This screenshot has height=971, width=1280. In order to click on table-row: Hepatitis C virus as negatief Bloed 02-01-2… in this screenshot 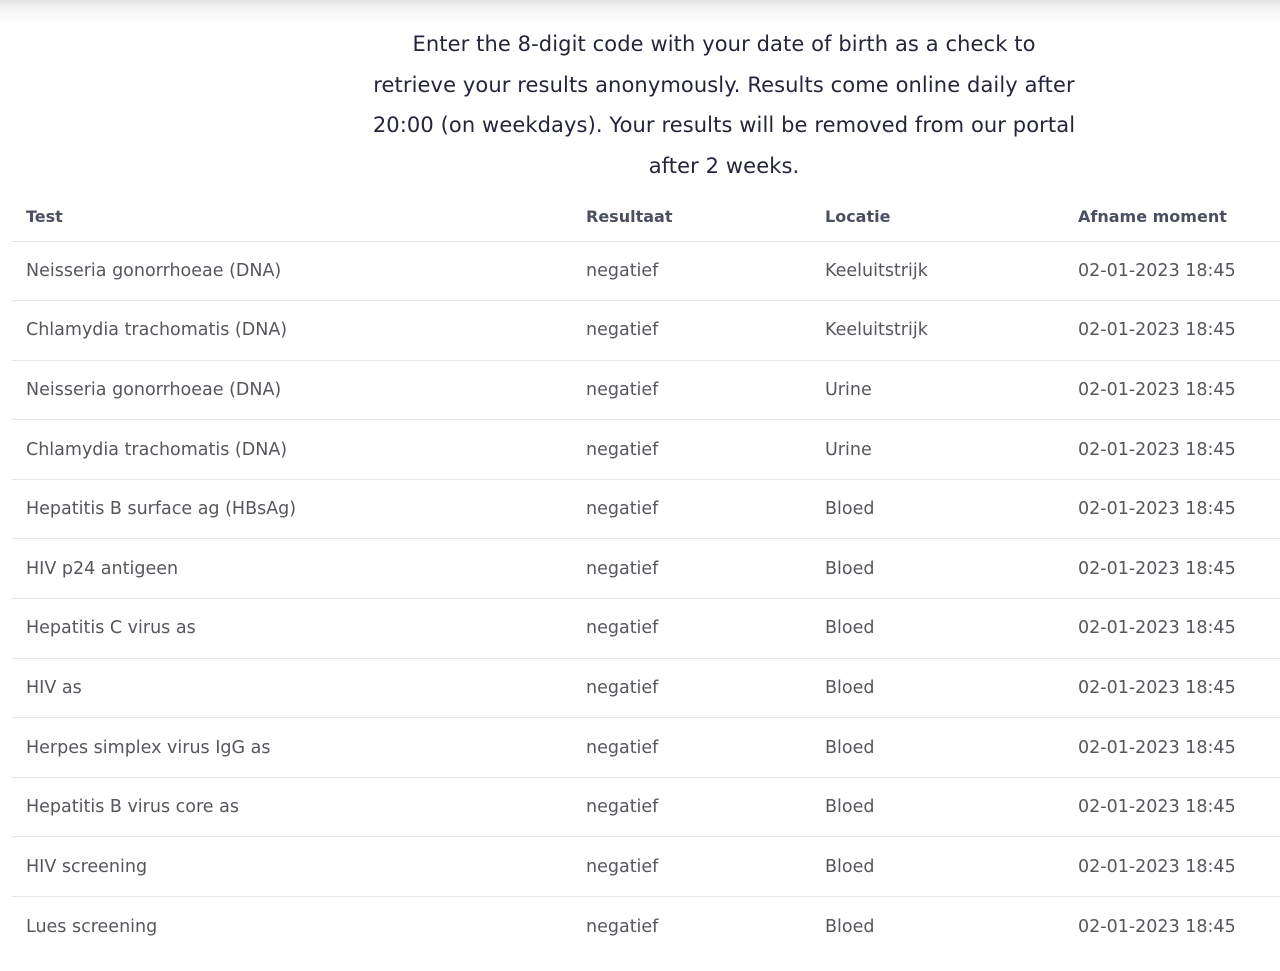, I will do `click(646, 628)`.